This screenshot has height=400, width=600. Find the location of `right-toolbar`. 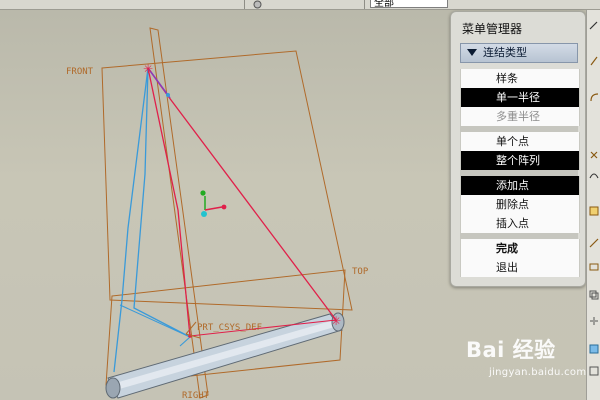

right-toolbar is located at coordinates (593, 205).